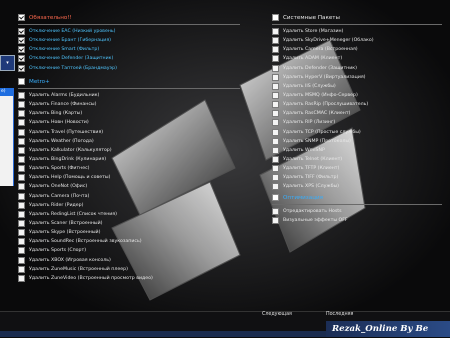 Image resolution: width=450 pixels, height=338 pixels. What do you see at coordinates (129, 260) in the screenshot?
I see `list-item: Удалить XBOX (Игровая консоль)` at bounding box center [129, 260].